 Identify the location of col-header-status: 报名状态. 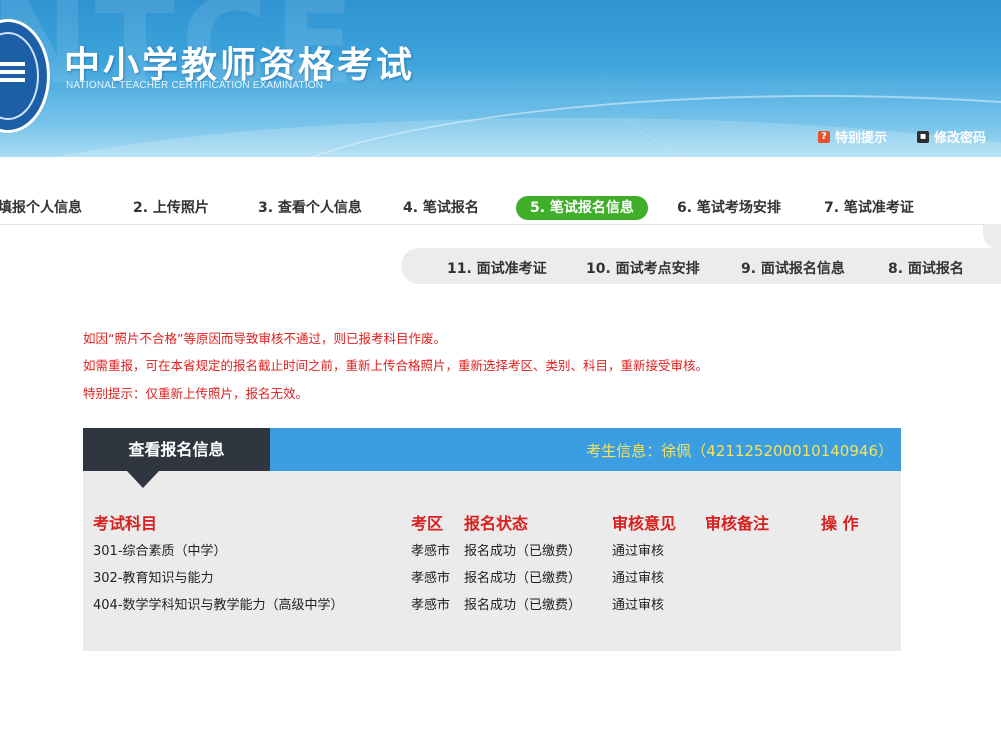
(496, 523).